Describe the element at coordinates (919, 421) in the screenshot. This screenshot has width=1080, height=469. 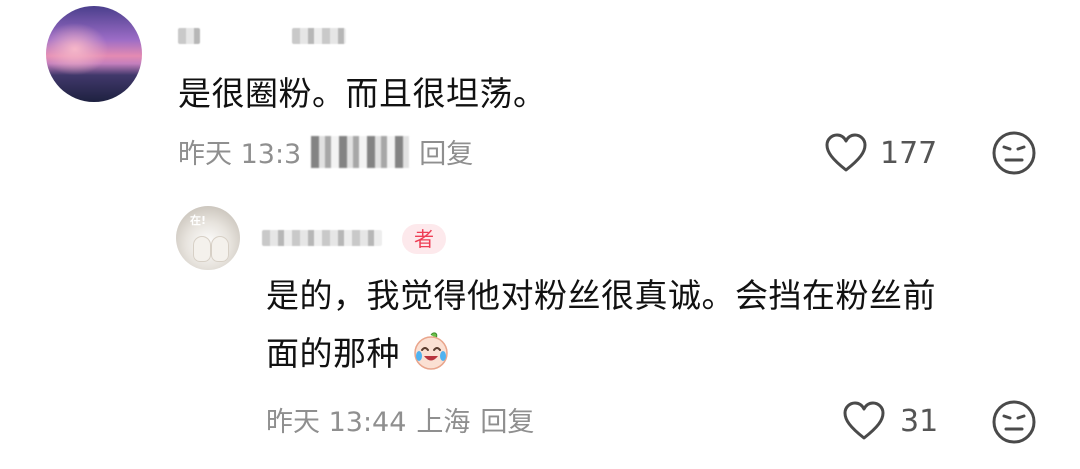
I see `reply-like-count: 31` at that location.